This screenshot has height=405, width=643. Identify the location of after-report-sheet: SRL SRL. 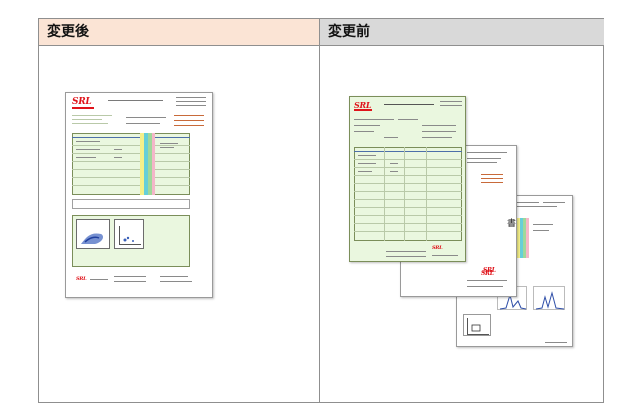
(139, 195).